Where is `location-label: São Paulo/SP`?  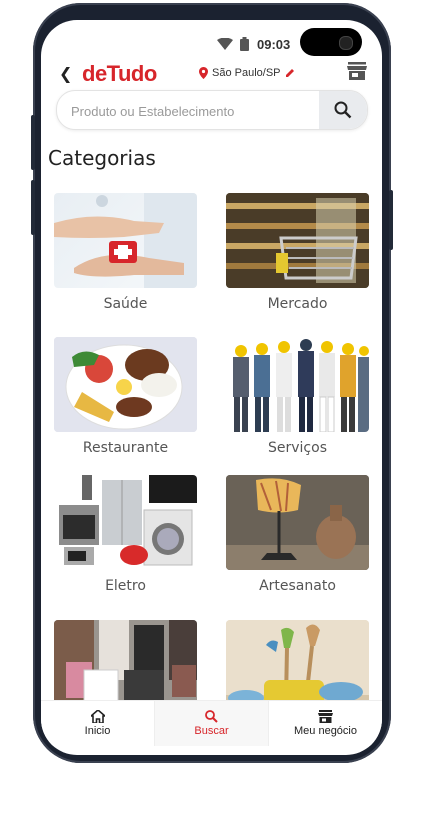 location-label: São Paulo/SP is located at coordinates (246, 73).